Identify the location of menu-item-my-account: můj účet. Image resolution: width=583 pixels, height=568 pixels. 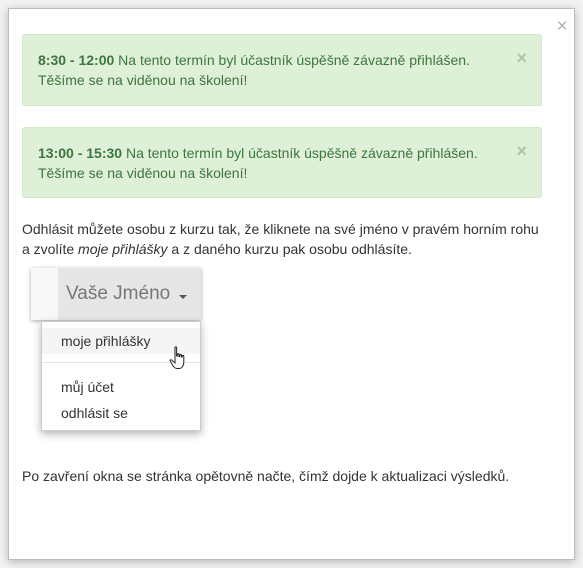
(87, 387).